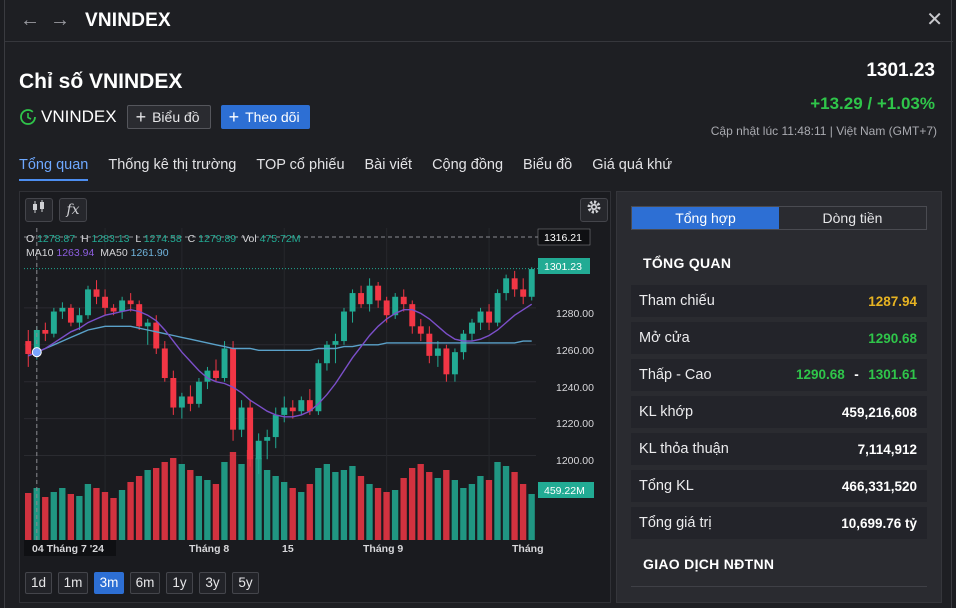  What do you see at coordinates (892, 374) in the screenshot?
I see `high-value: 1301.61` at bounding box center [892, 374].